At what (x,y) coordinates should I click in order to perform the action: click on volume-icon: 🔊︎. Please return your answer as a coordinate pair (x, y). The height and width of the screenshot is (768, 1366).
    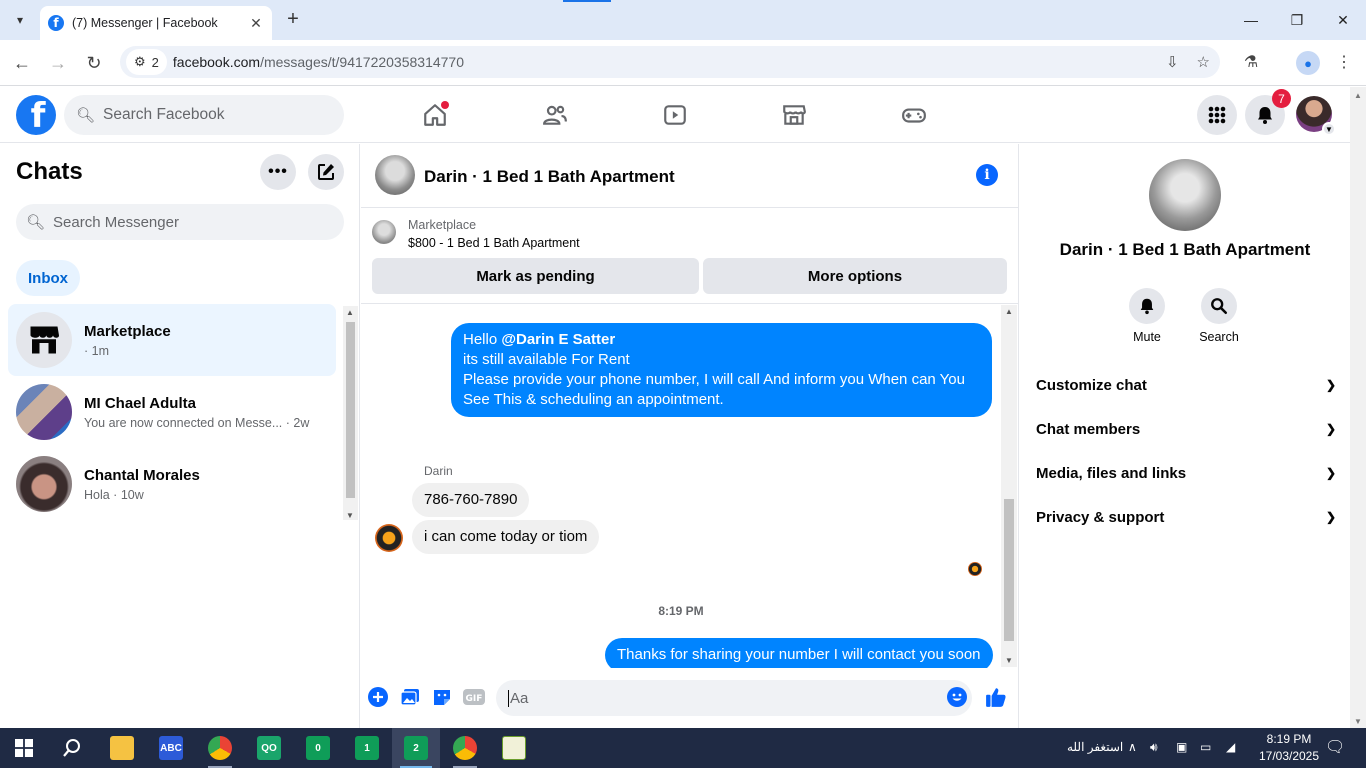
    Looking at the image, I should click on (1154, 747).